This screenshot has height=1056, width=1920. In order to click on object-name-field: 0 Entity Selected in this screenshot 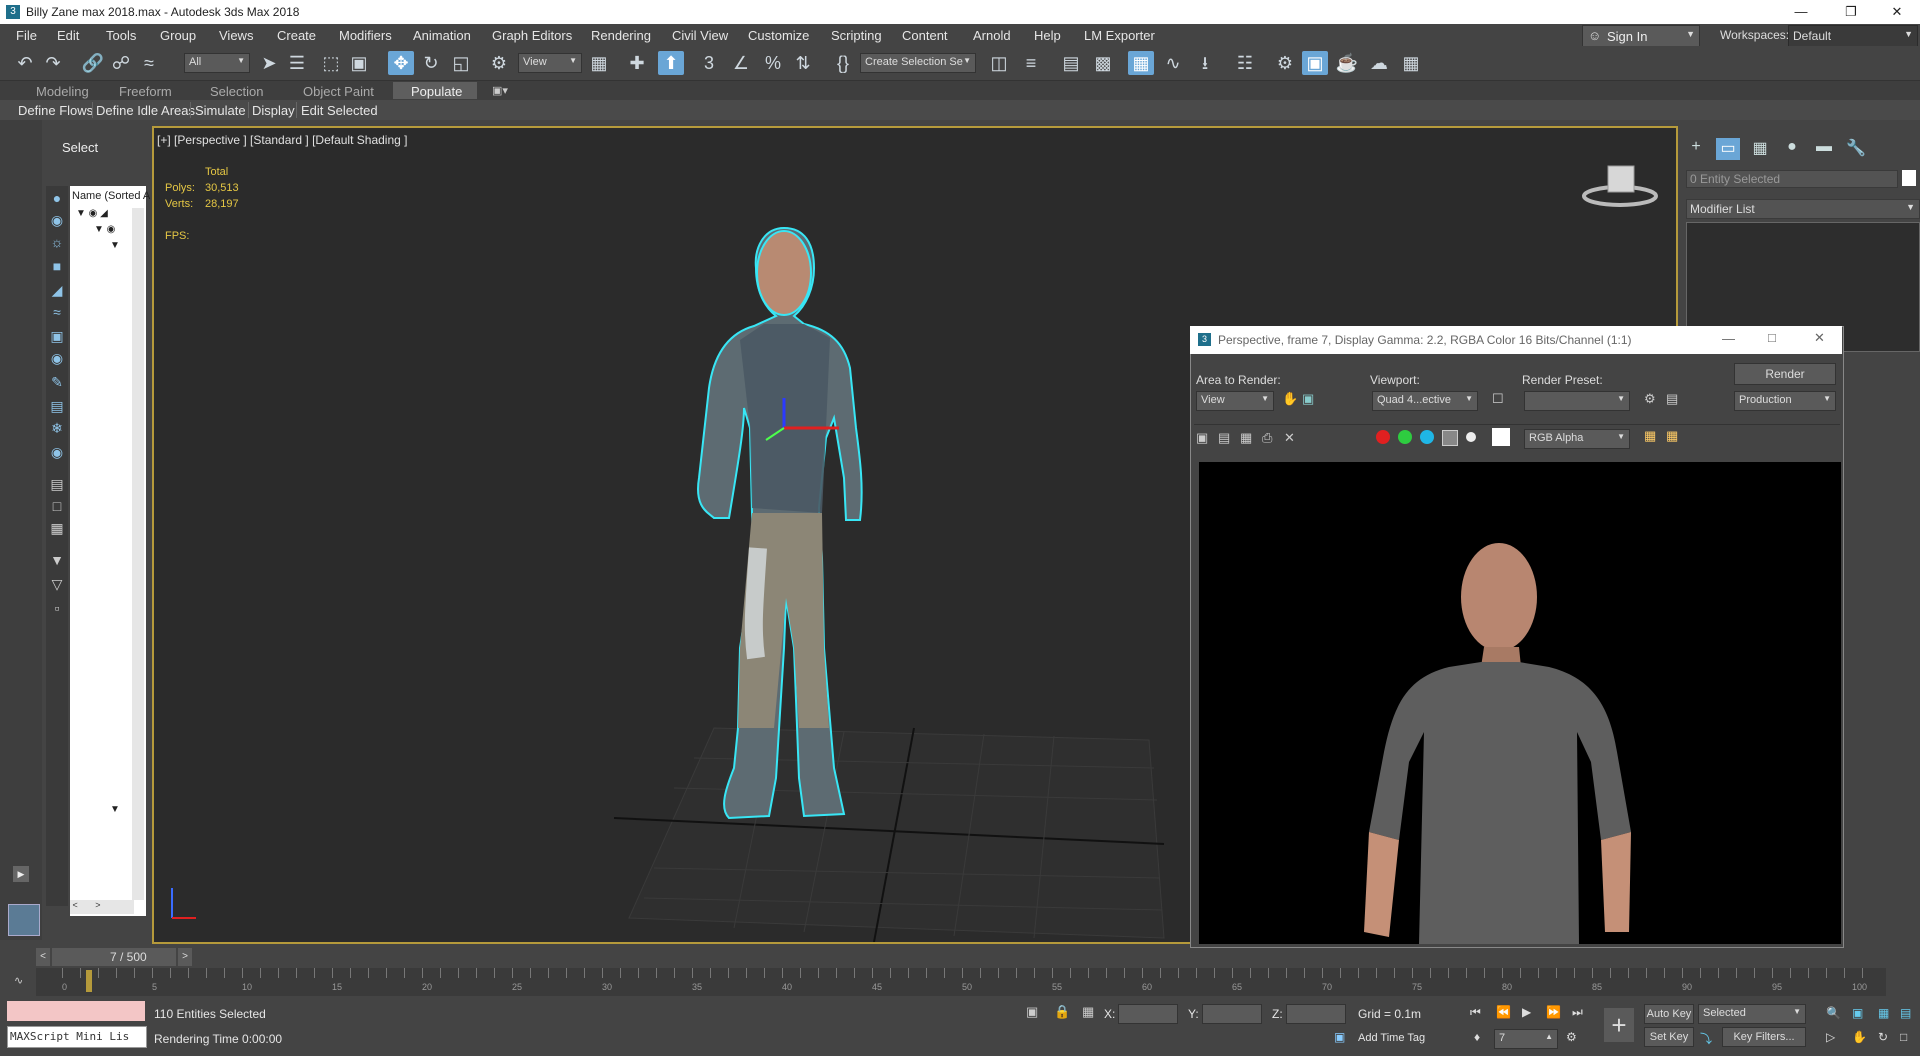, I will do `click(1792, 179)`.